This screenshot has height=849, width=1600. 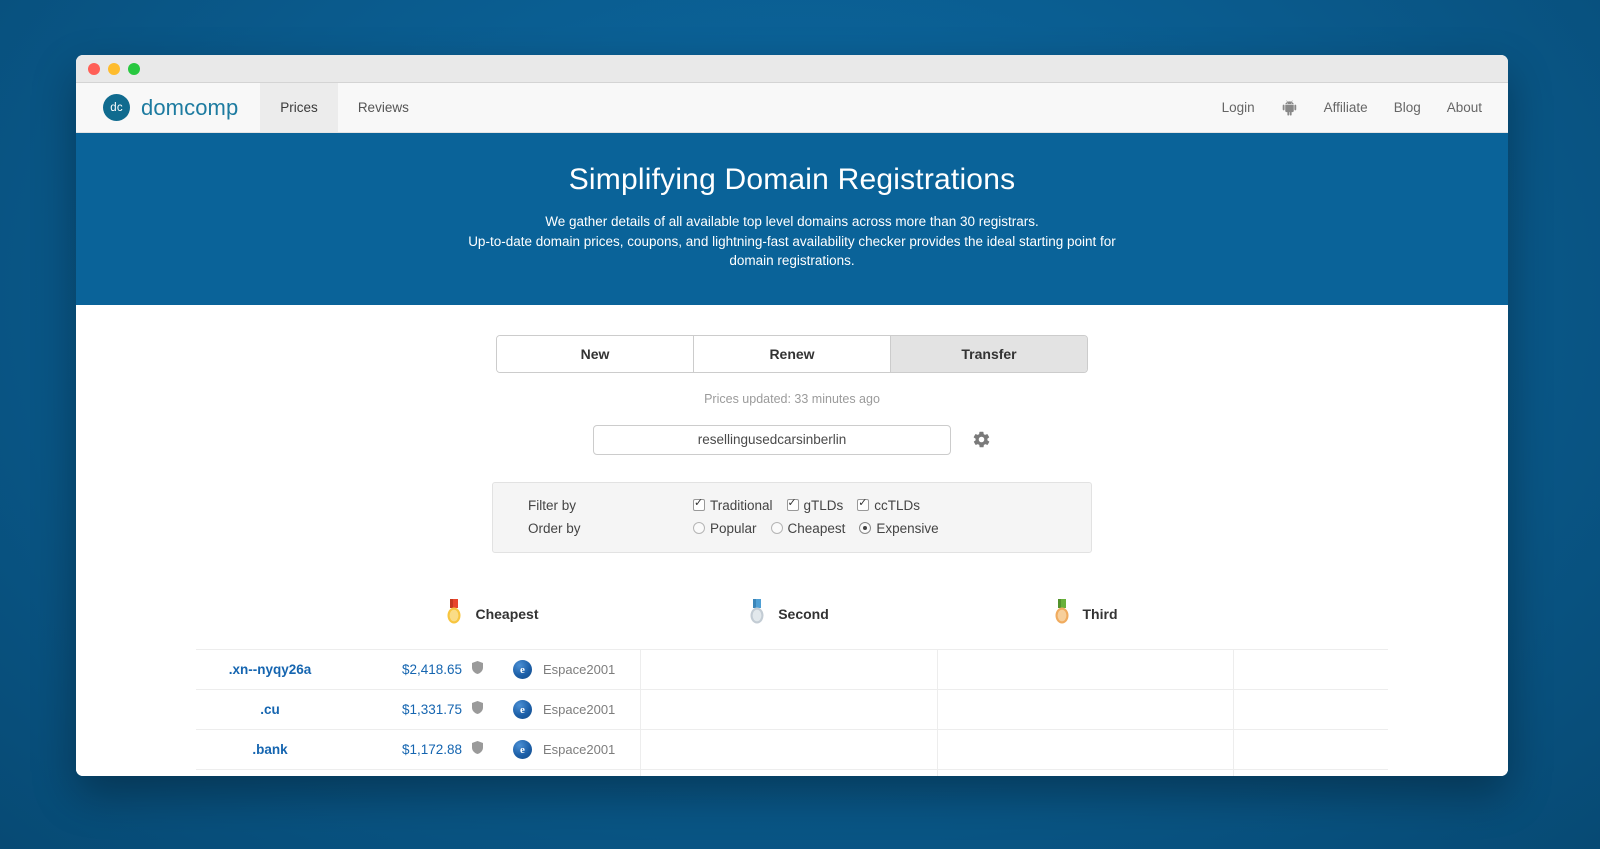 I want to click on order-option-expensive: Expensive, so click(x=899, y=528).